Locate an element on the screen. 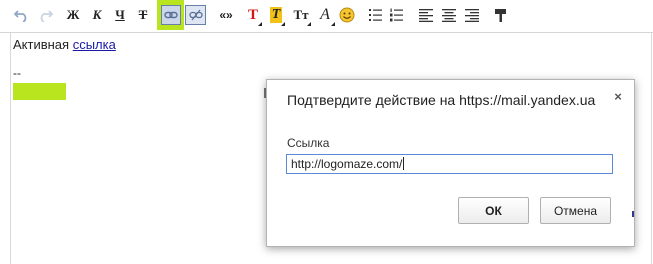 The image size is (653, 264). font-family-button: A is located at coordinates (325, 15).